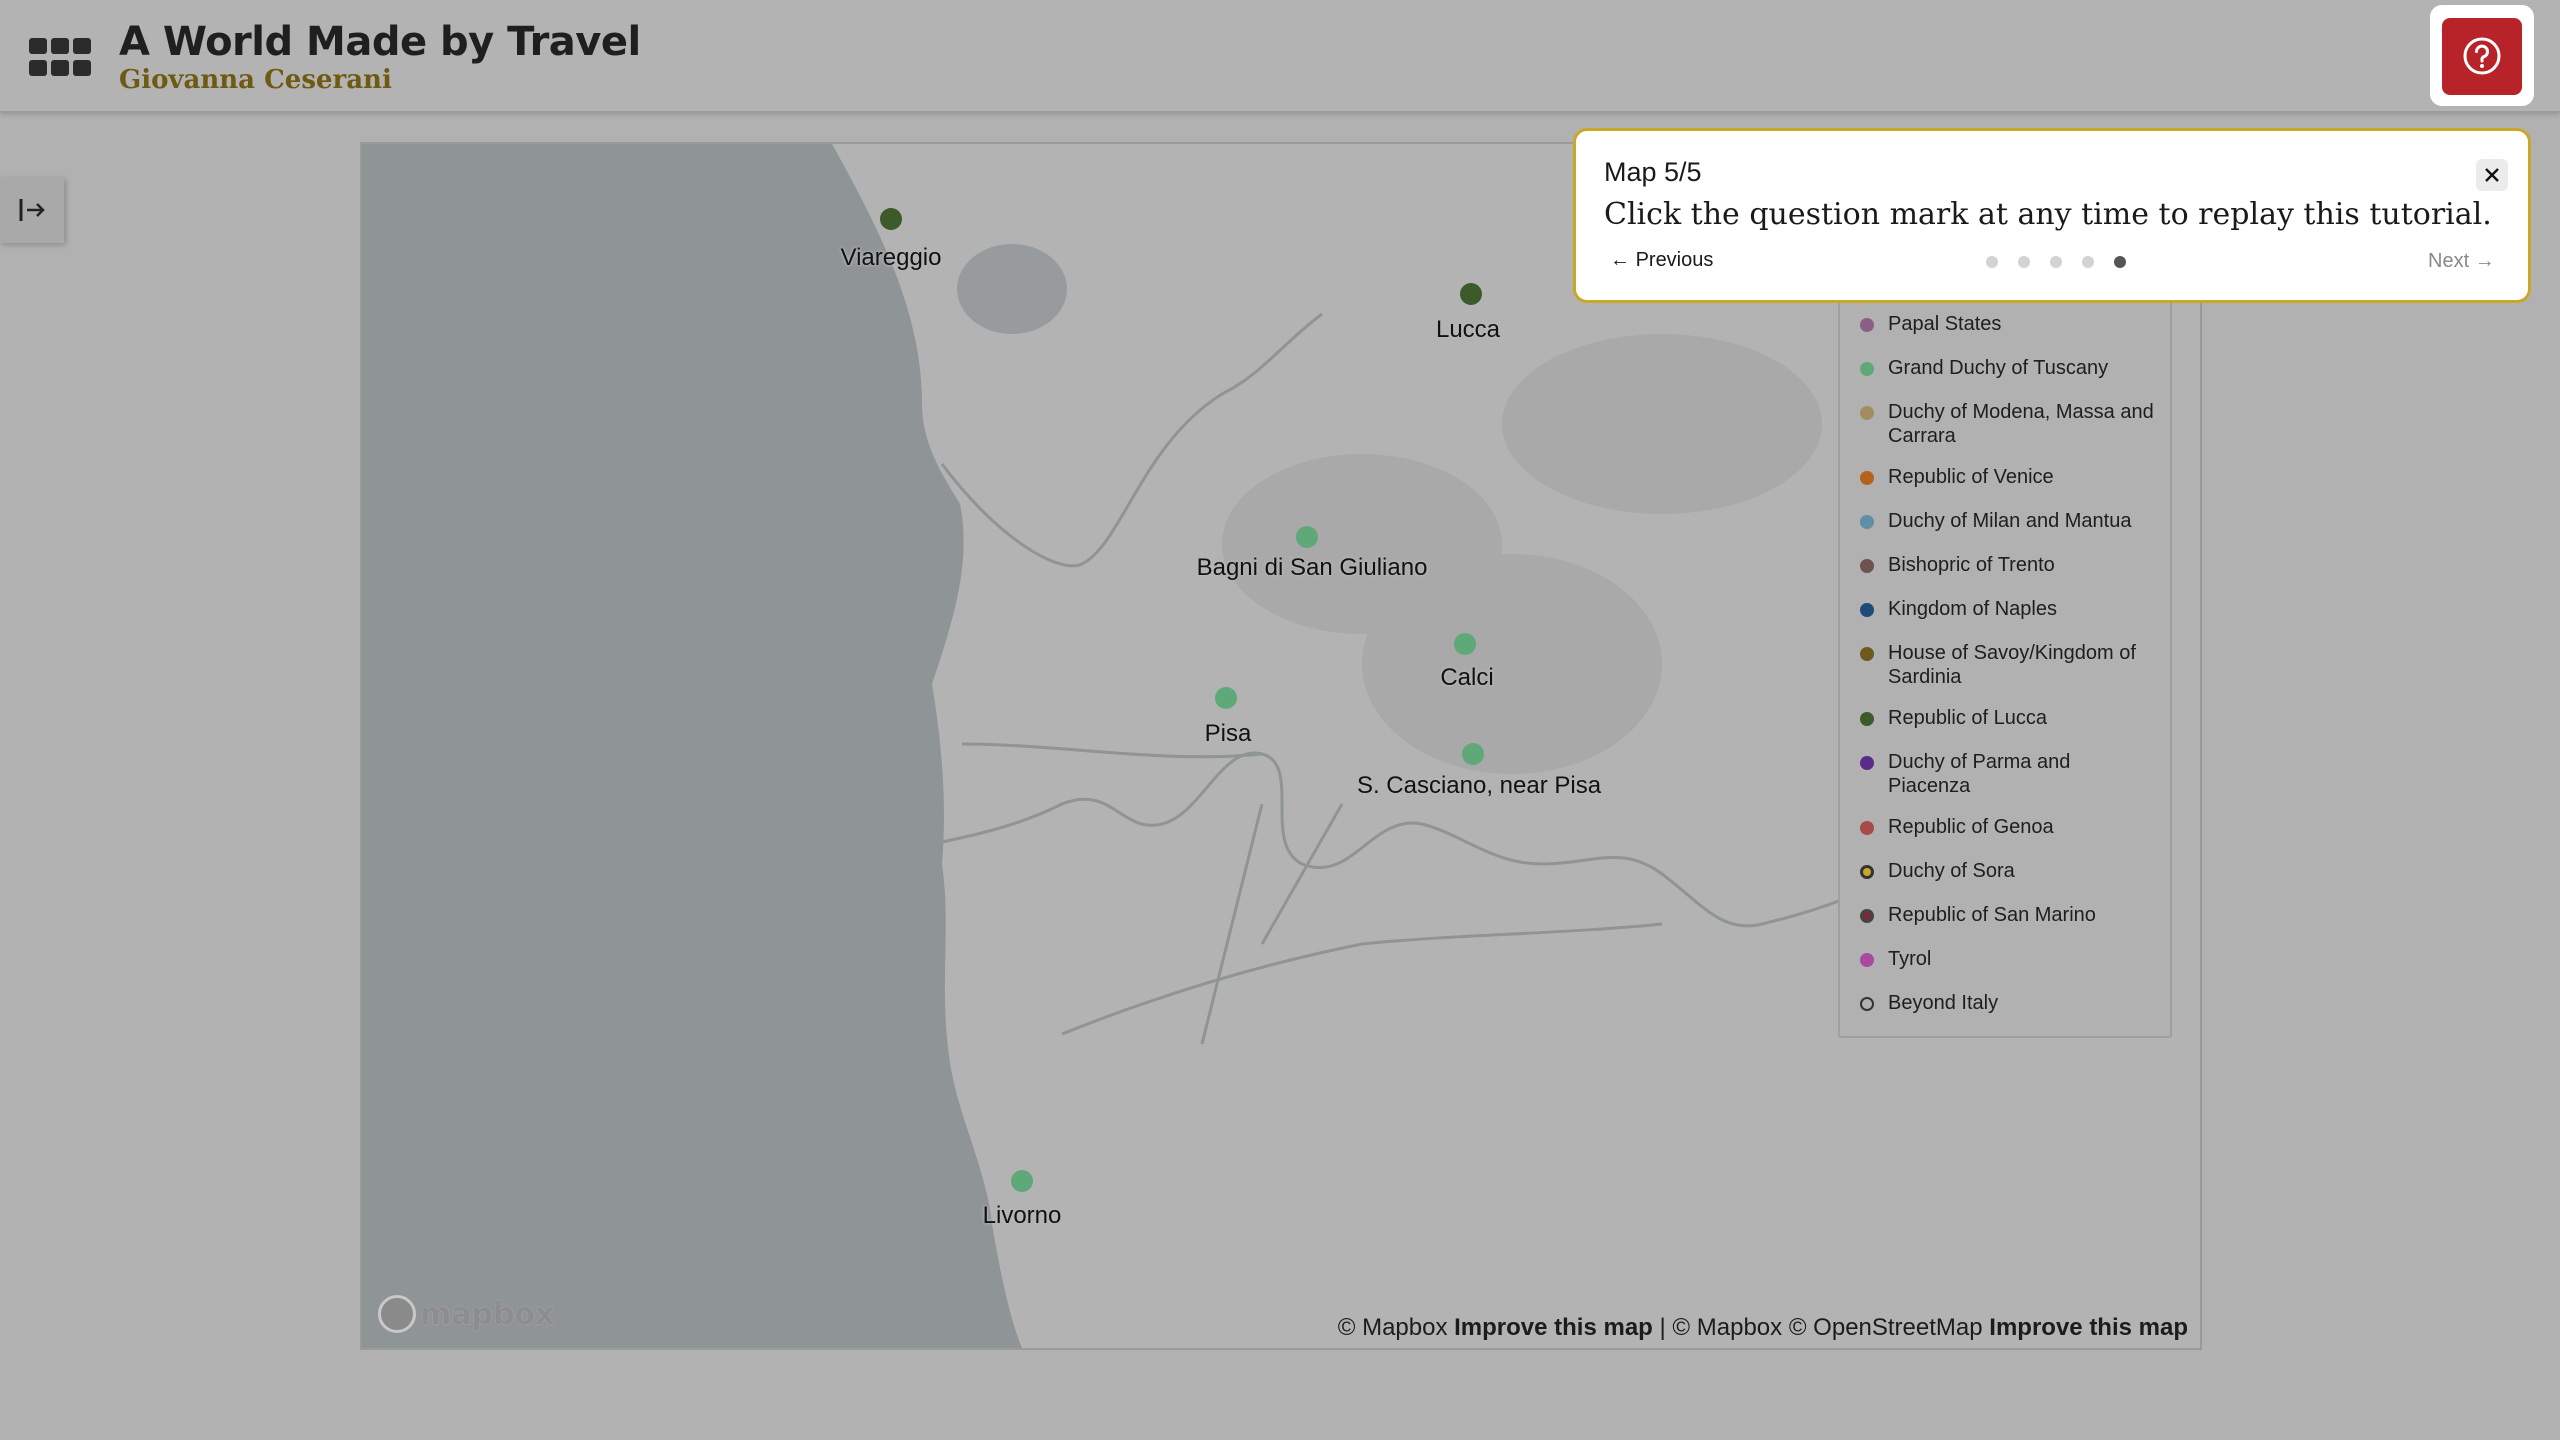 Image resolution: width=2560 pixels, height=1440 pixels. Describe the element at coordinates (1022, 1215) in the screenshot. I see `map-marker-label: Livorno` at that location.